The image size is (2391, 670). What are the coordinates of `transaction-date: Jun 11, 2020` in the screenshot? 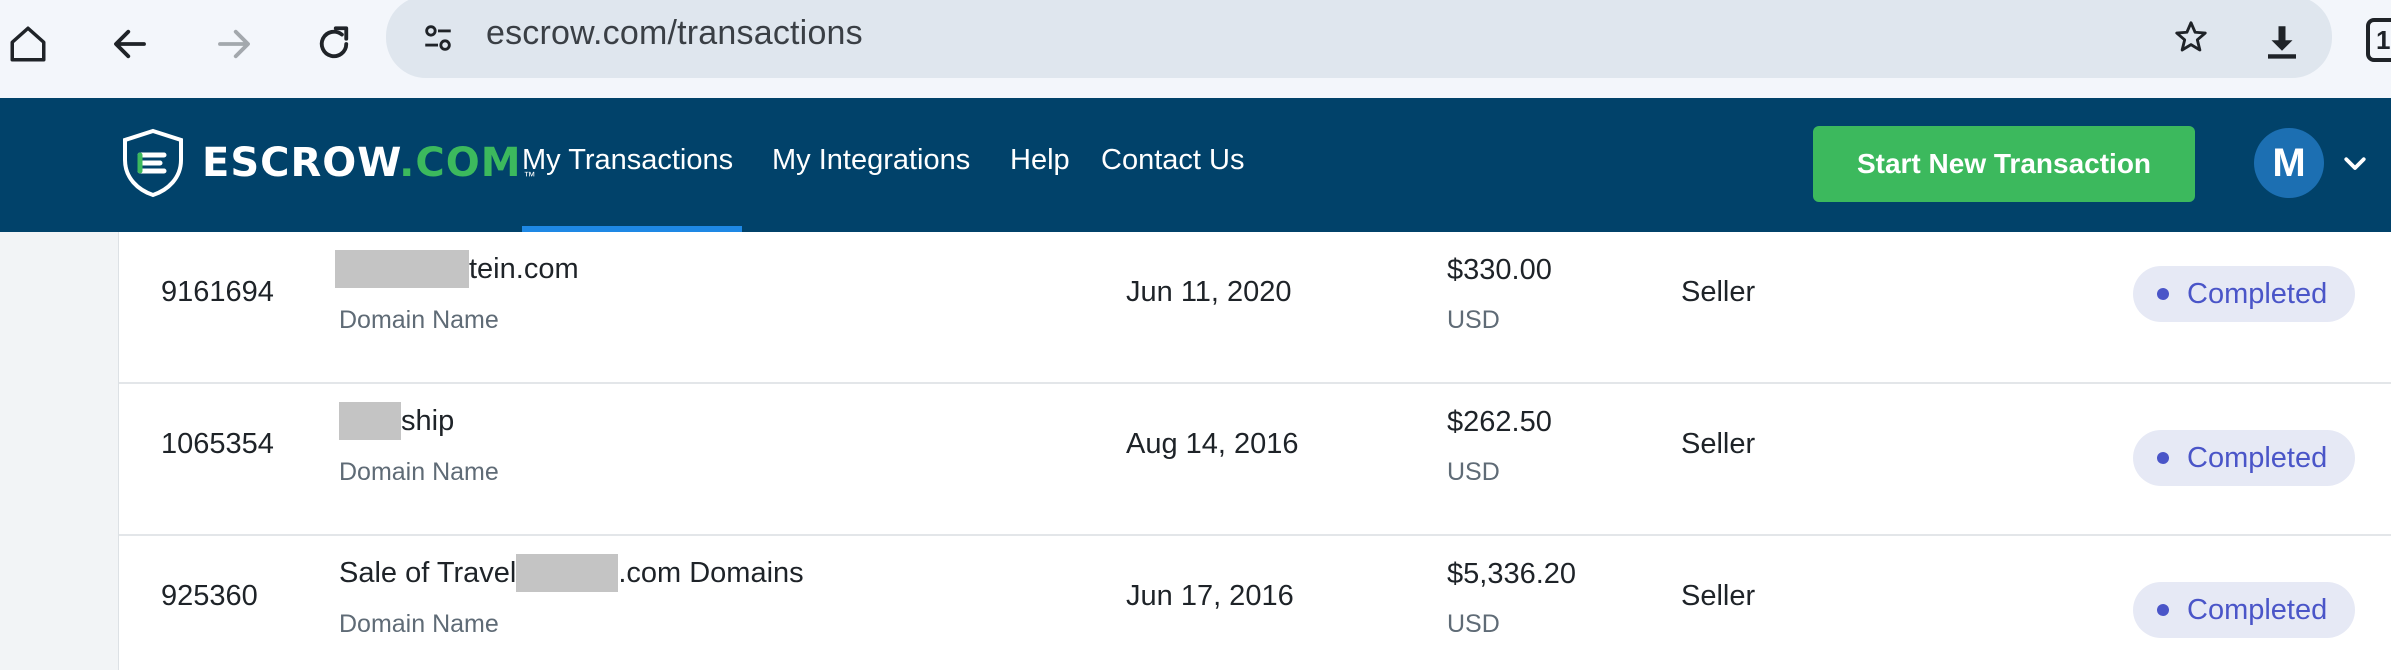 It's located at (1209, 292).